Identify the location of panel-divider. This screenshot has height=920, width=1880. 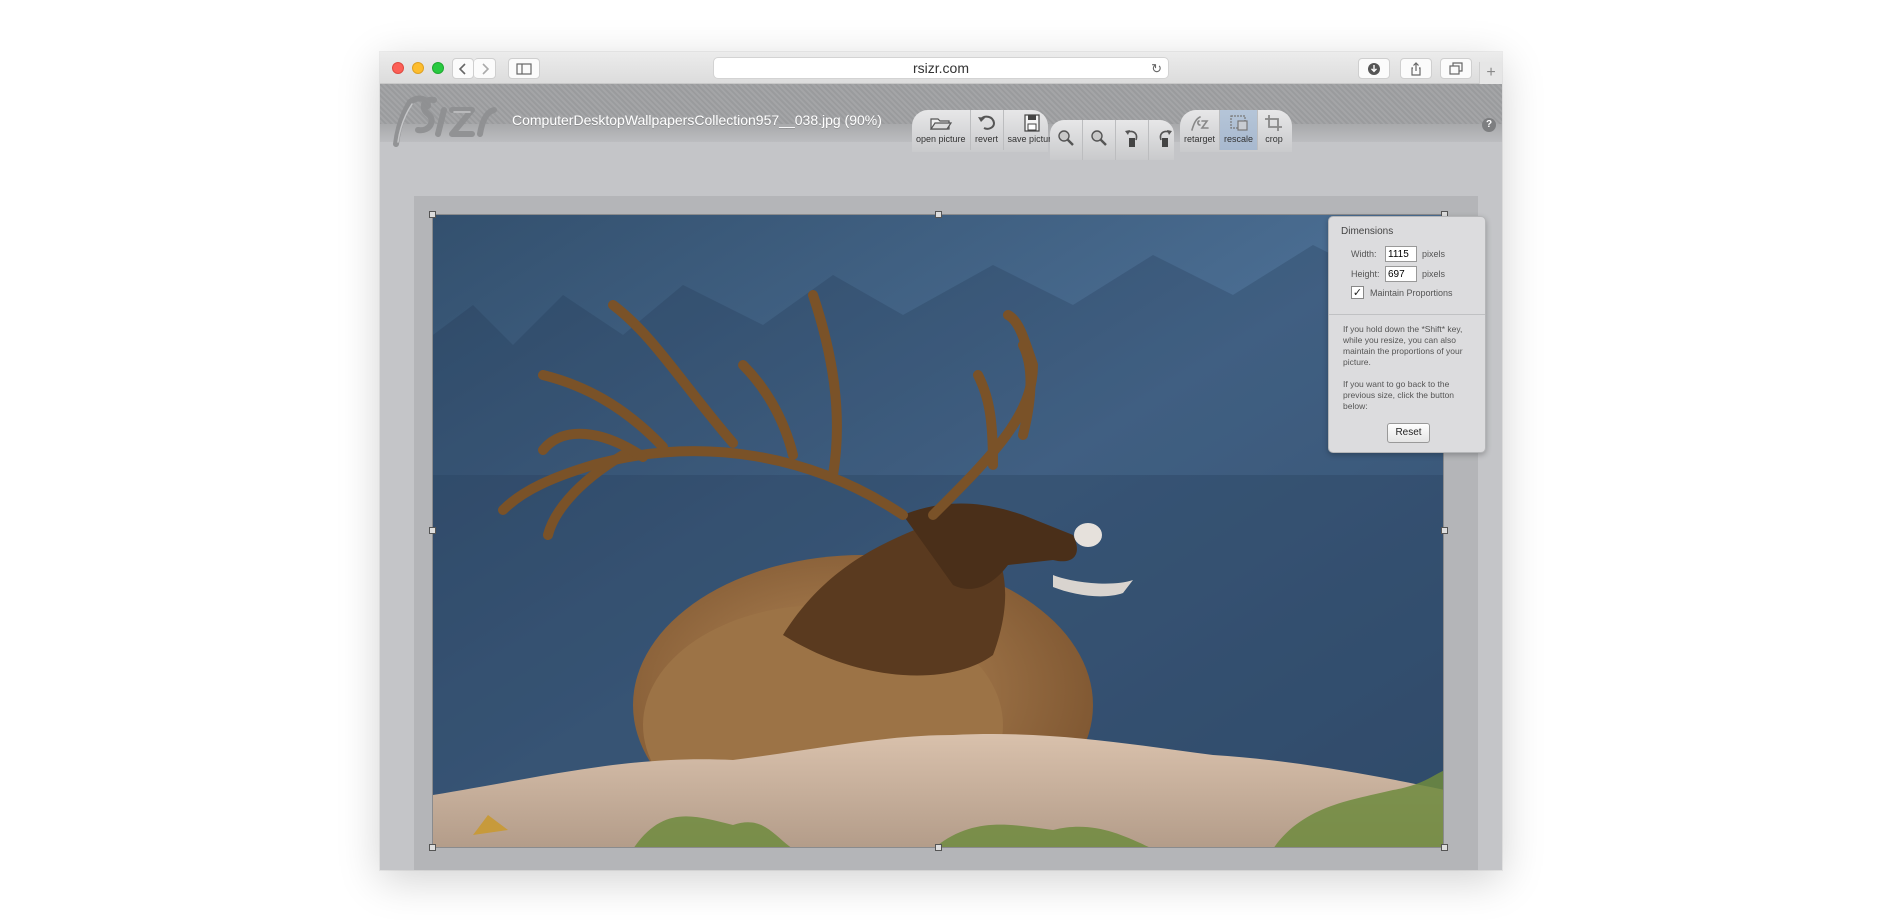
(1407, 314).